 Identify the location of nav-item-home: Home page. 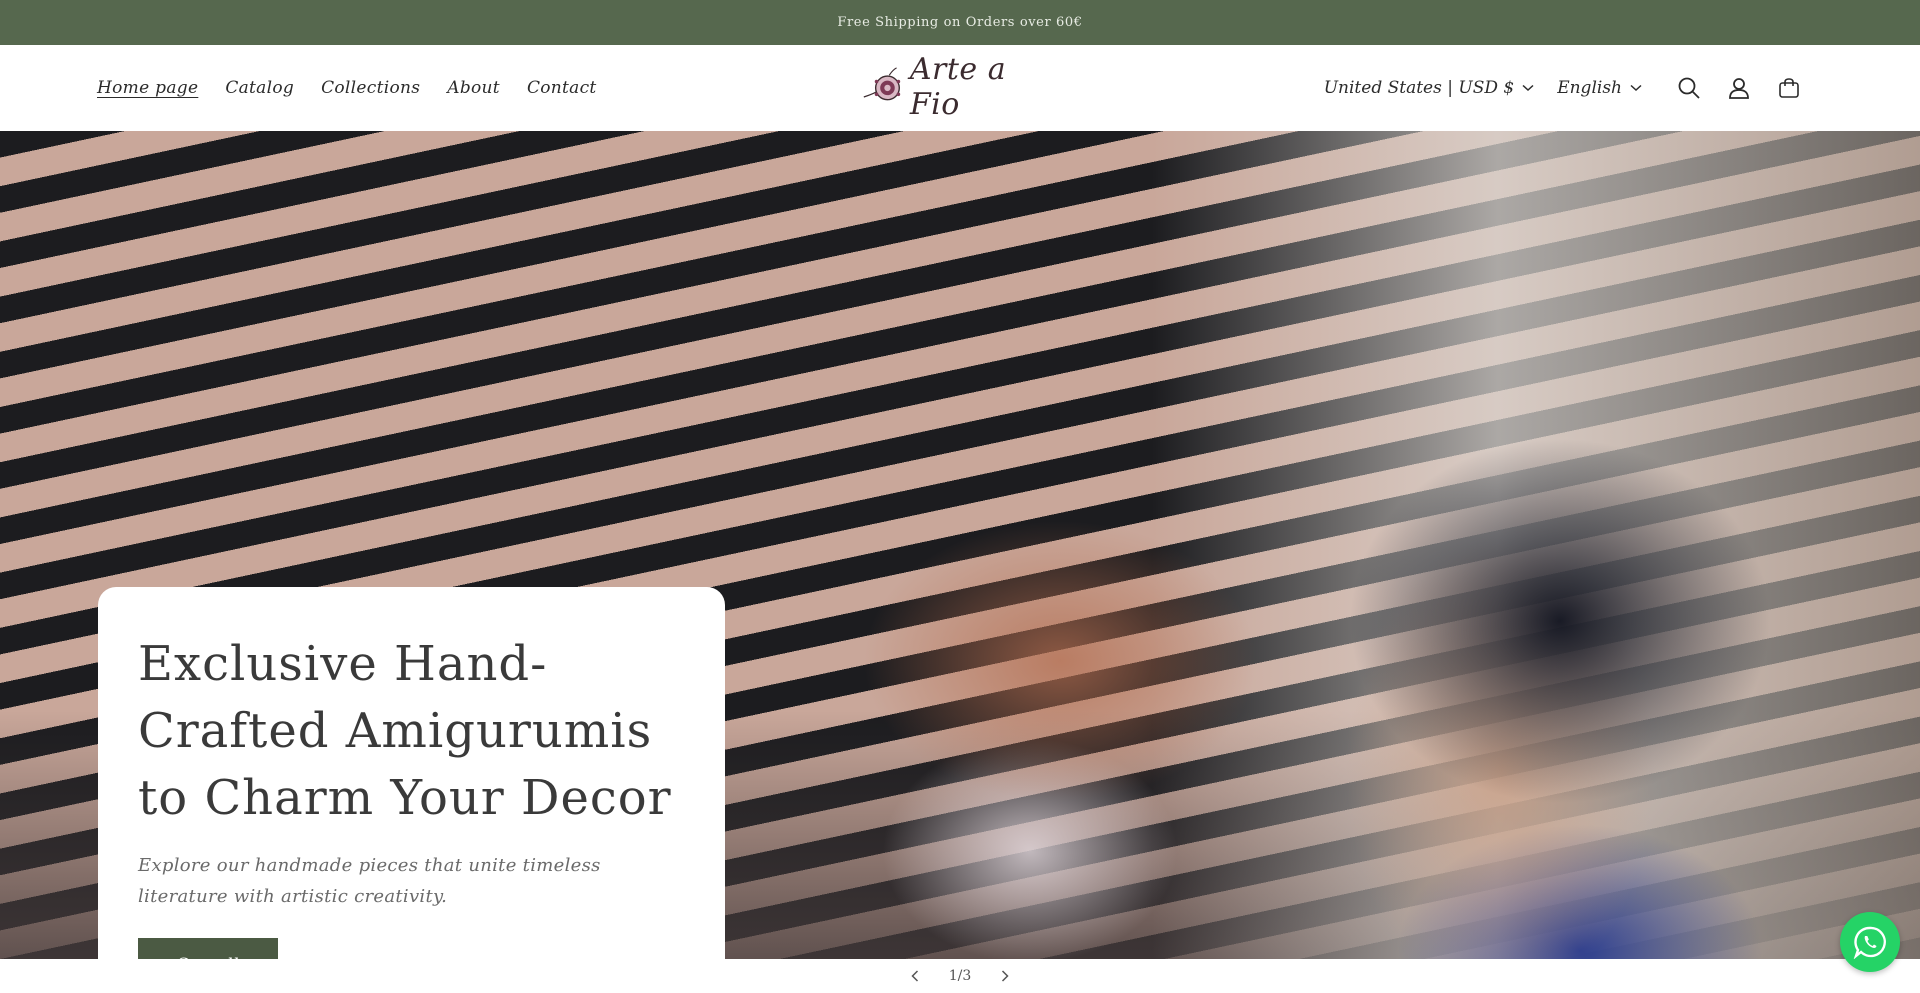
(147, 88).